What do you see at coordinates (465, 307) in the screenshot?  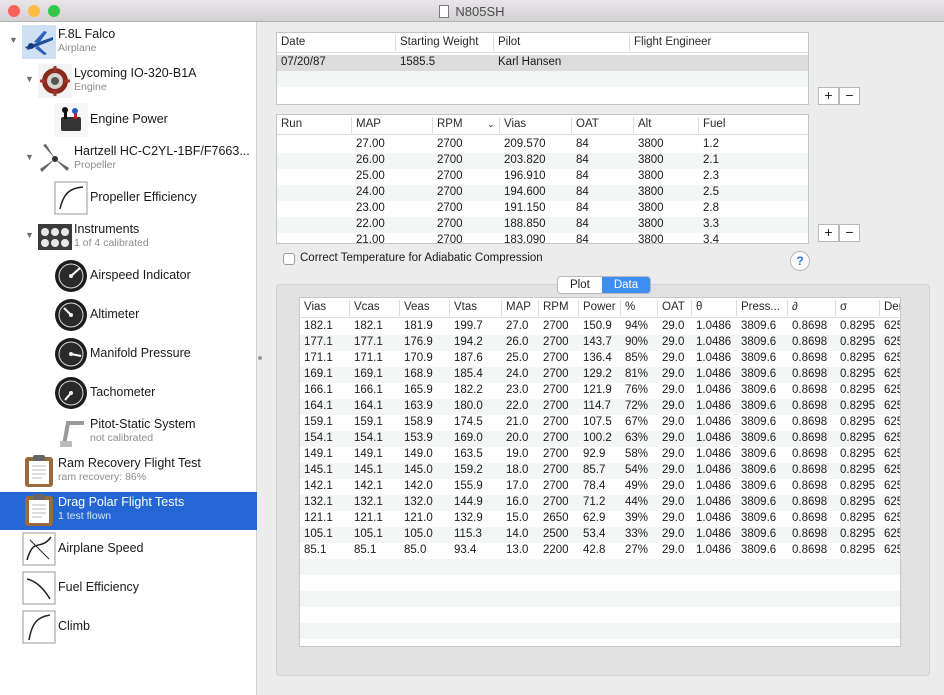 I see `column-header: Vtas` at bounding box center [465, 307].